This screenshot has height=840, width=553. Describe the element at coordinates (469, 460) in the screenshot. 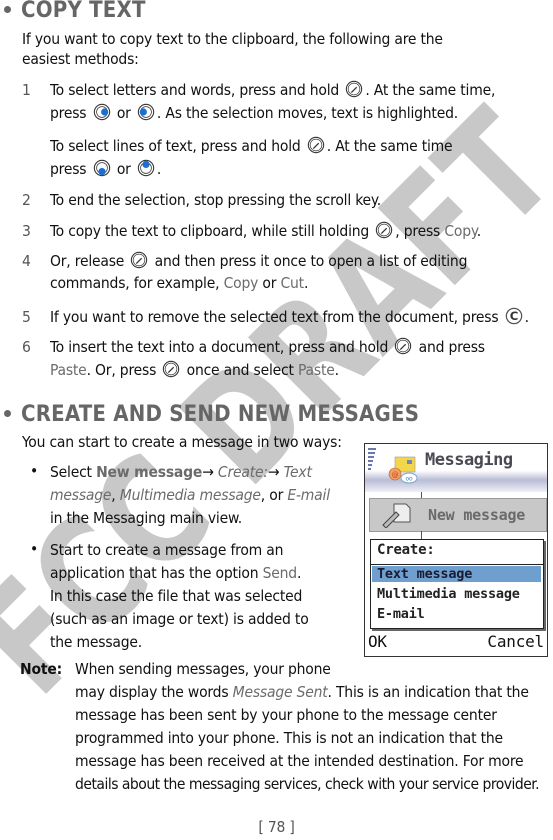

I see `phone-app-title: Messaging` at that location.